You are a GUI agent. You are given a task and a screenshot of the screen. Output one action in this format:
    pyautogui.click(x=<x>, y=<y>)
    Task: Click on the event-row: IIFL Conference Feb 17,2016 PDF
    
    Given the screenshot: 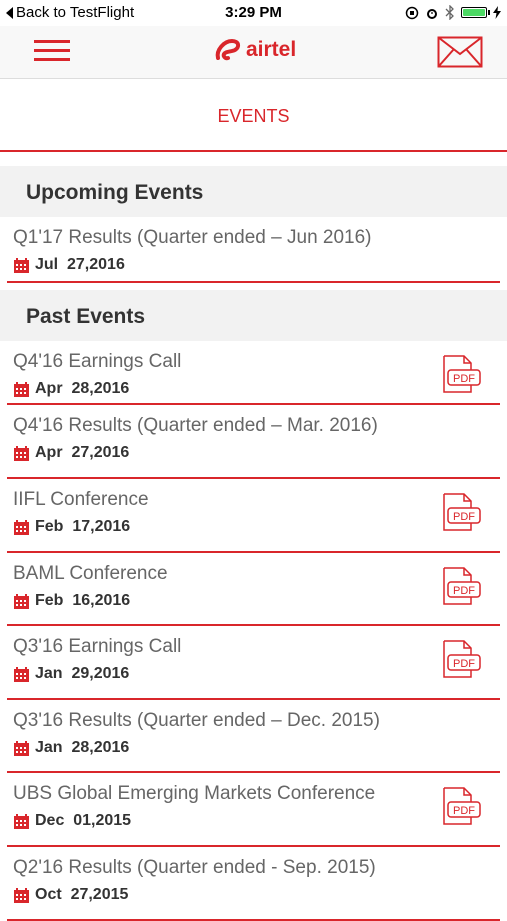 What is the action you would take?
    pyautogui.click(x=253, y=516)
    